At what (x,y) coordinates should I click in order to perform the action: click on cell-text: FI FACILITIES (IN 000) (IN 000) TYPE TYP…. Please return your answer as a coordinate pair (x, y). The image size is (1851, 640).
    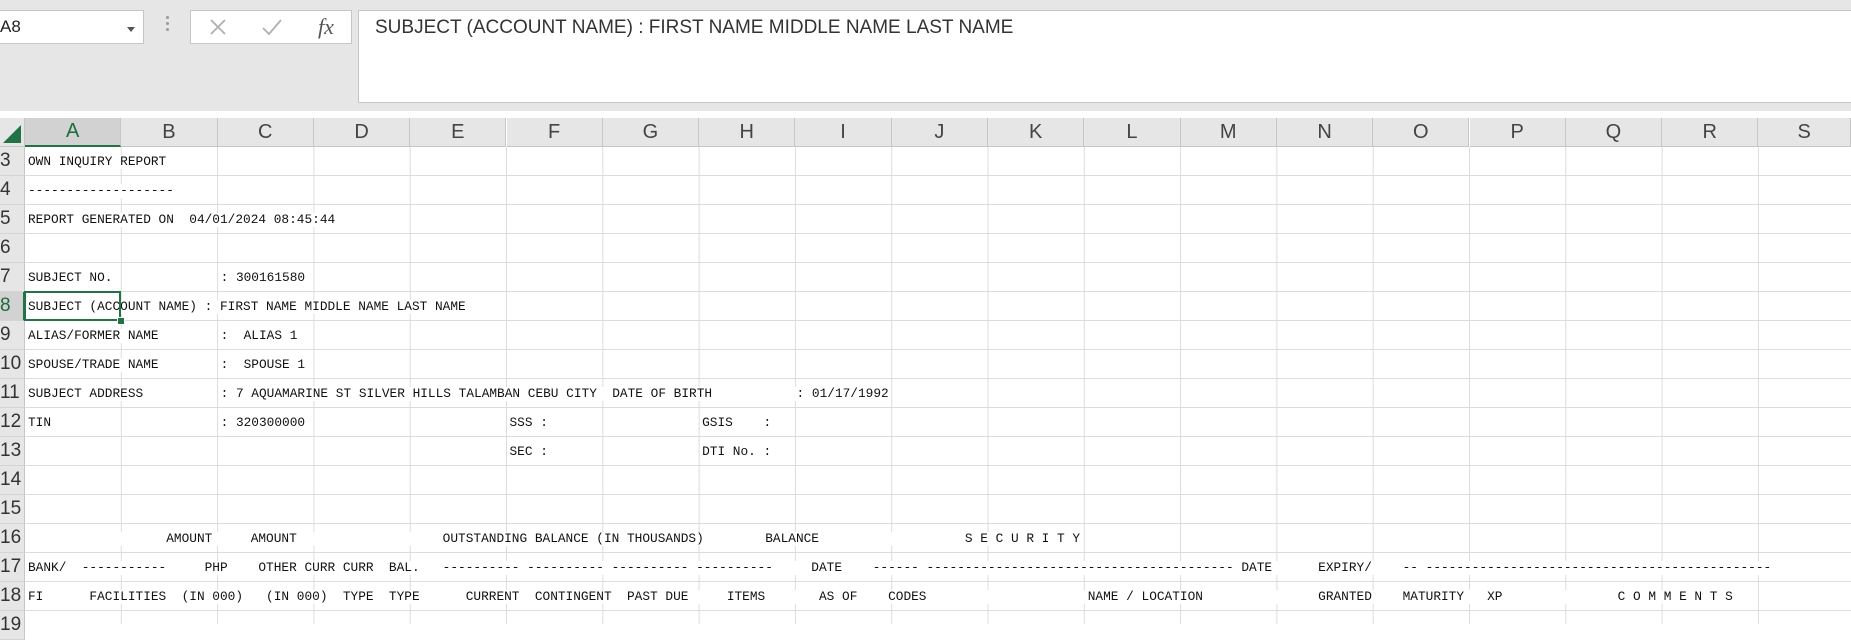
    Looking at the image, I should click on (880, 596).